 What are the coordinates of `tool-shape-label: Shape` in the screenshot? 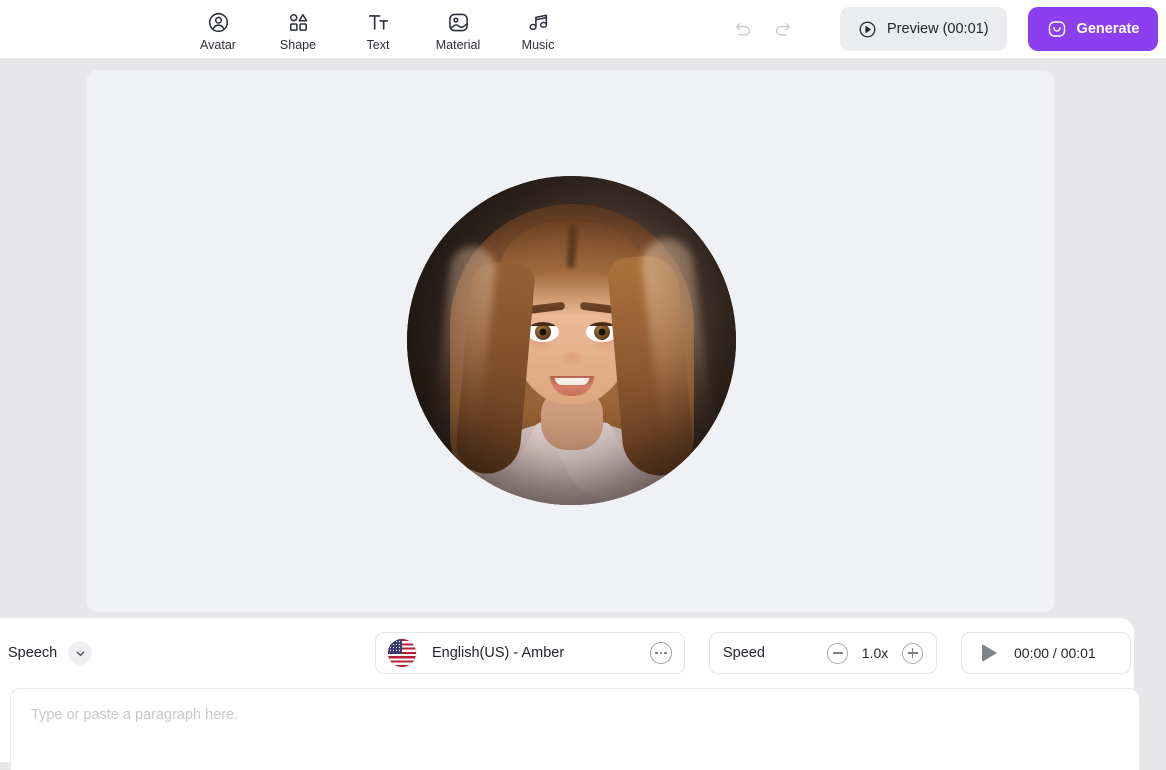 It's located at (298, 44).